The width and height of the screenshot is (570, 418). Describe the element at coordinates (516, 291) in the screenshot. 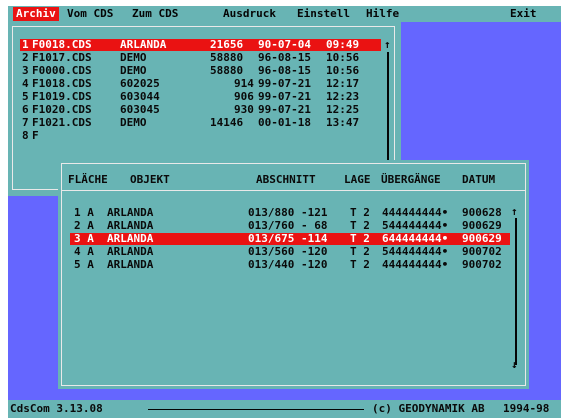

I see `record-scrollbar` at that location.